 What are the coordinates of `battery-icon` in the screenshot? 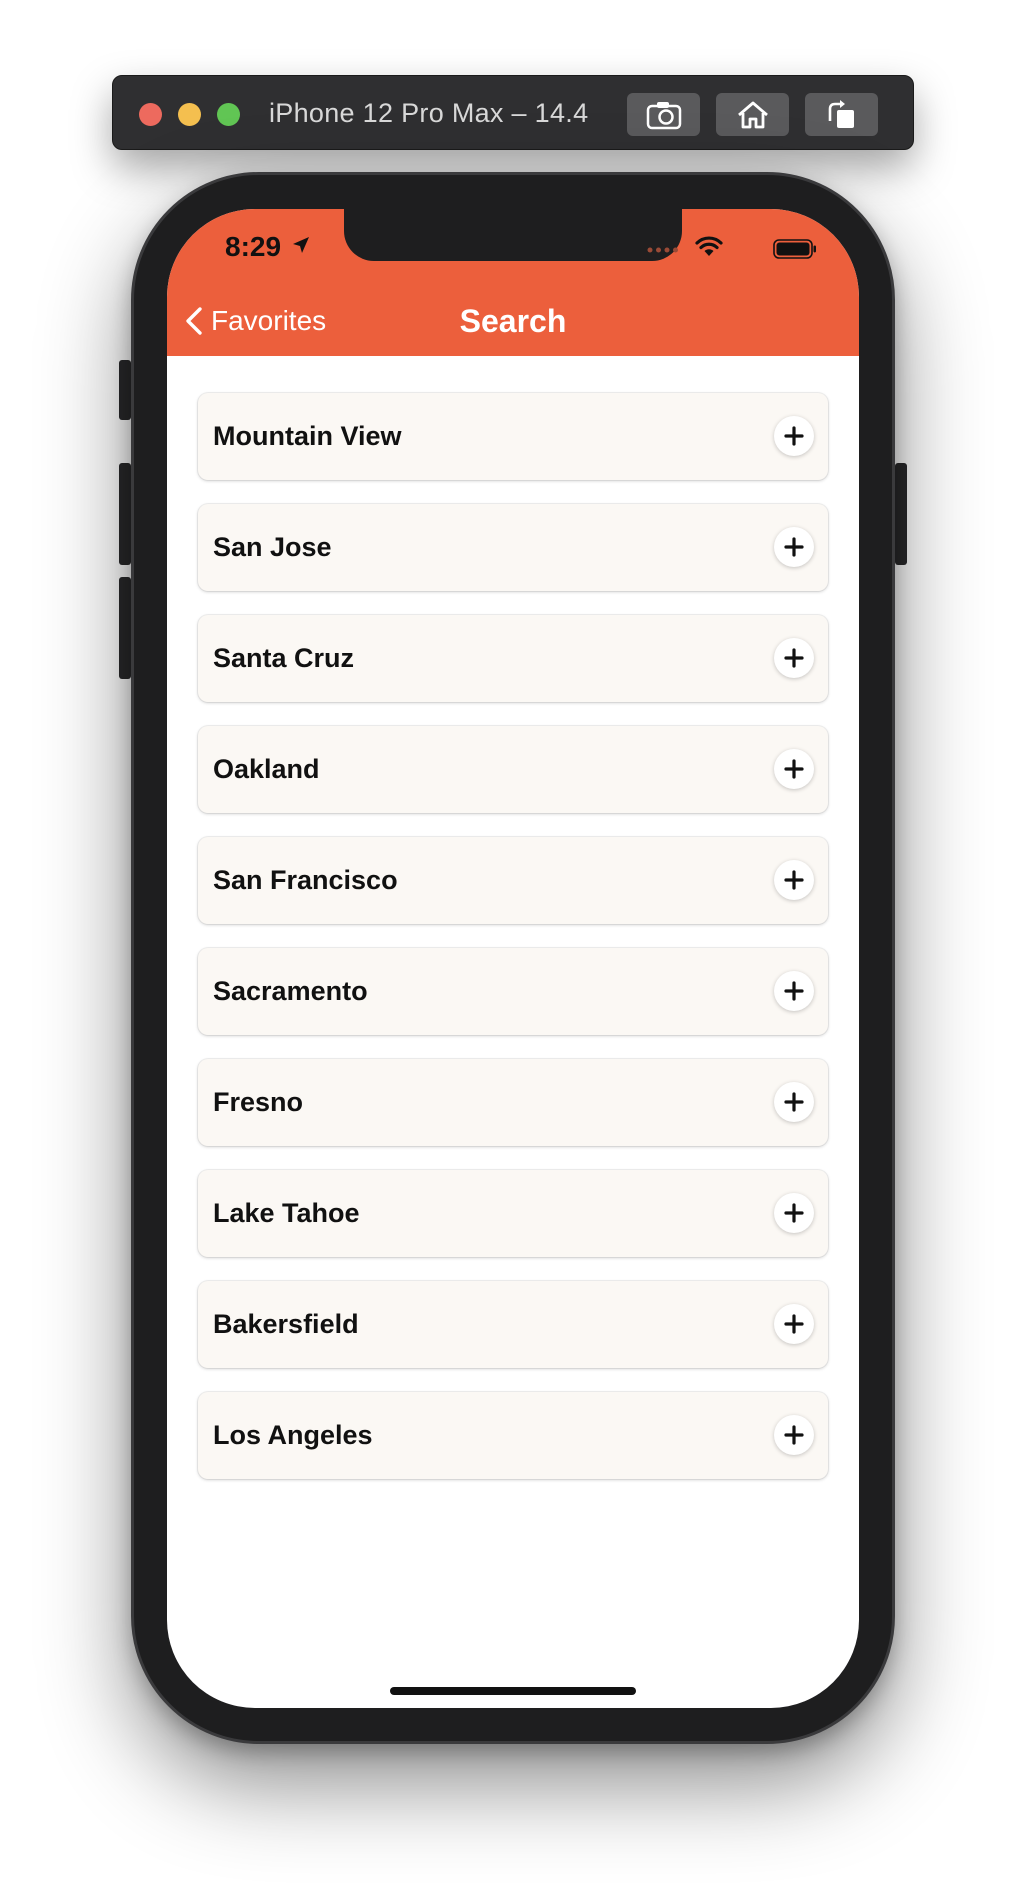 It's located at (794, 249).